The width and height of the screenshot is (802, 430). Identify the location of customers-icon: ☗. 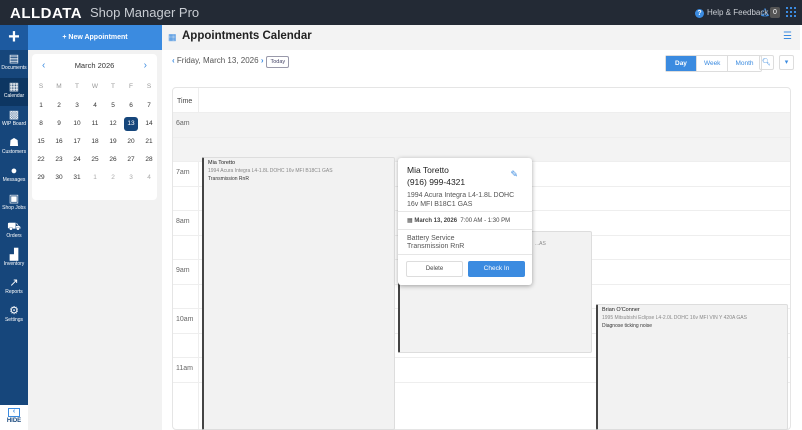
(14, 143).